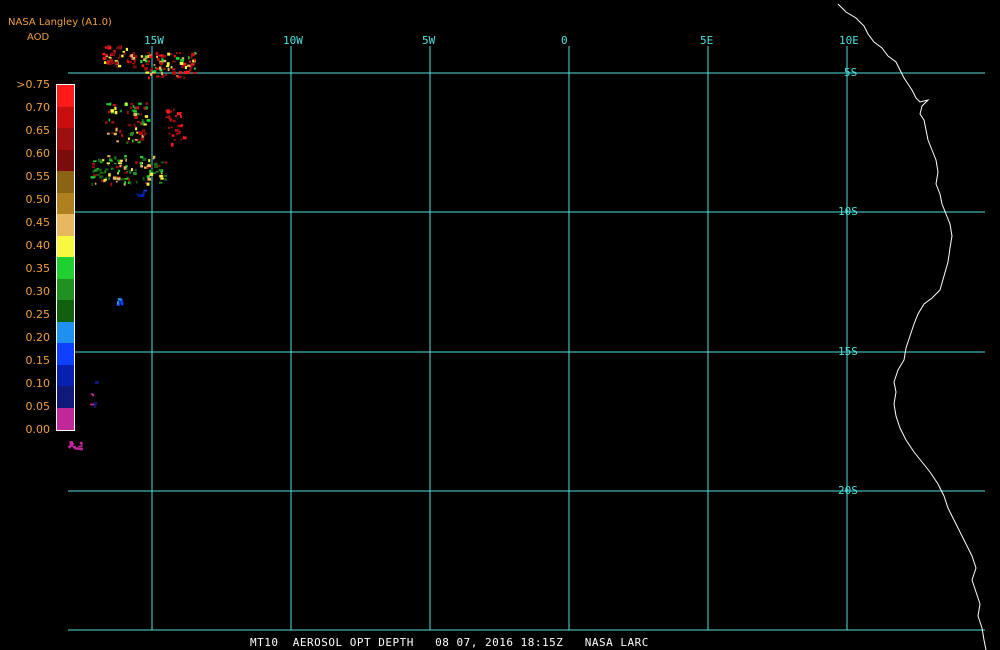 This screenshot has height=650, width=1000. What do you see at coordinates (38, 314) in the screenshot?
I see `legend-label-10: 0.25` at bounding box center [38, 314].